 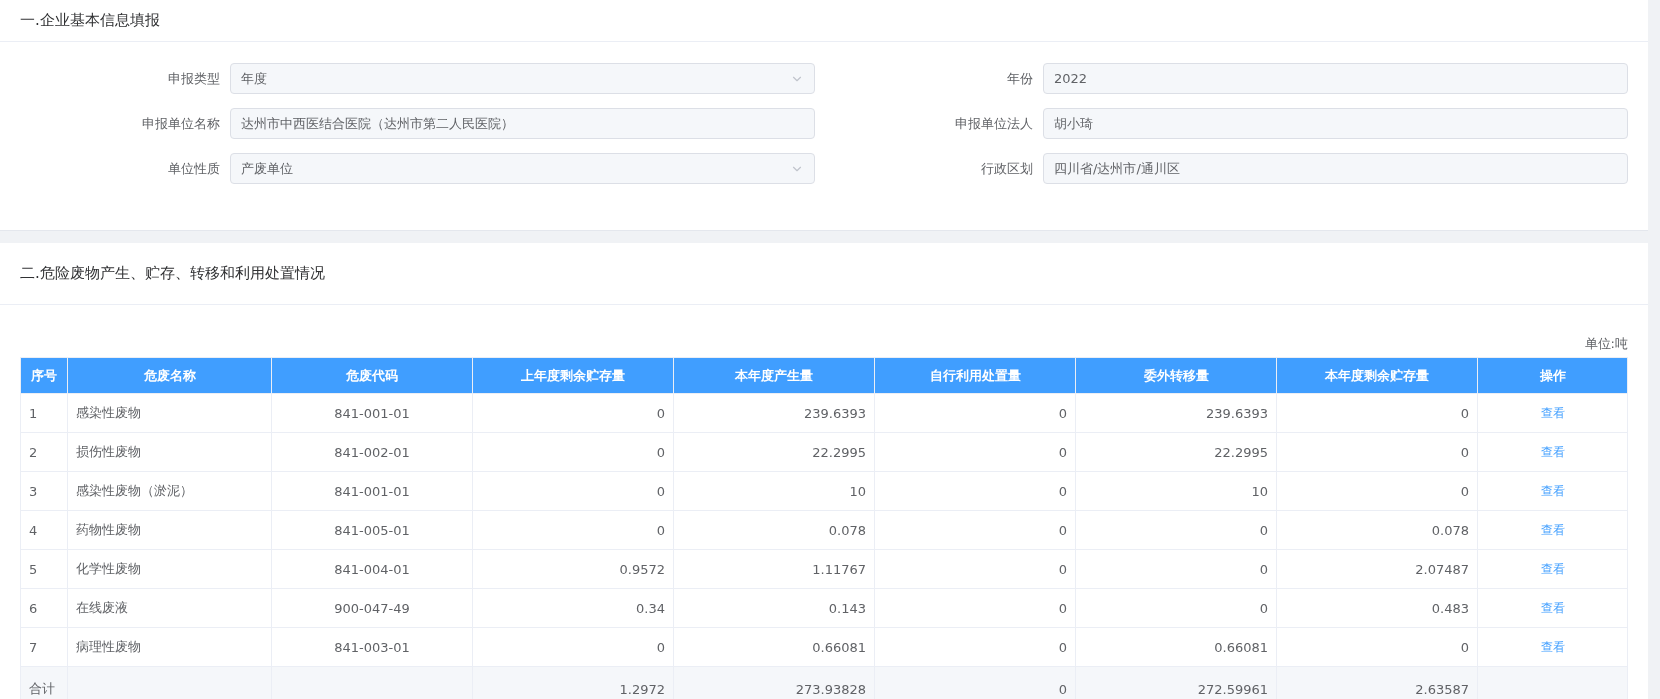 I want to click on total-label: 合计, so click(x=44, y=682).